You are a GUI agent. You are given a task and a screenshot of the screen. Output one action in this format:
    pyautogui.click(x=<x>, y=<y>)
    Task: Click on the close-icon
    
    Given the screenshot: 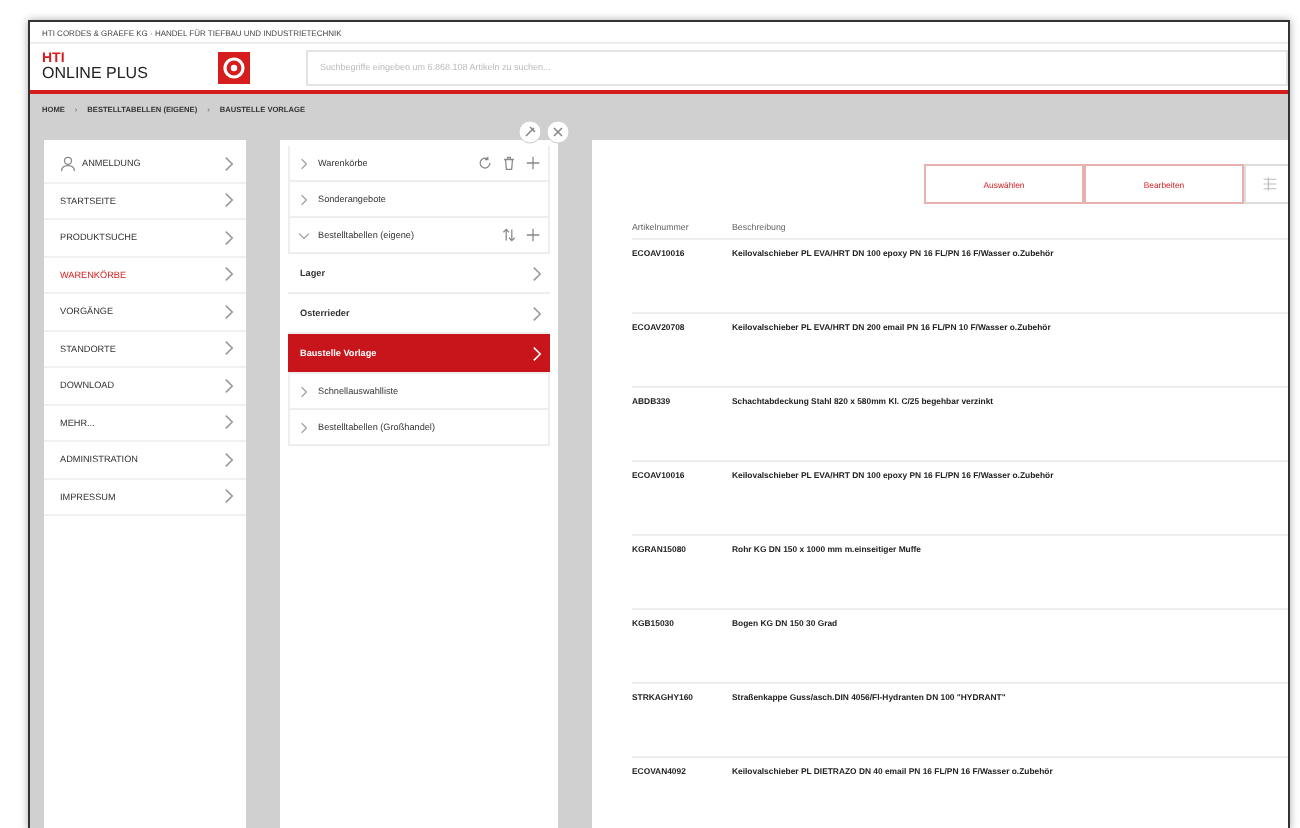 What is the action you would take?
    pyautogui.click(x=558, y=132)
    